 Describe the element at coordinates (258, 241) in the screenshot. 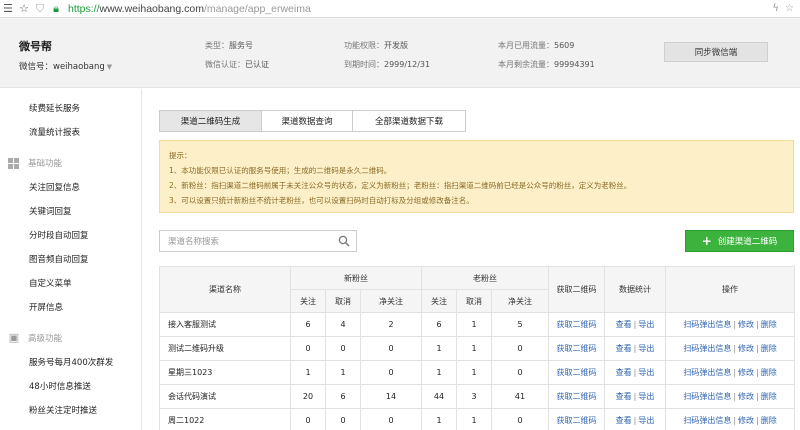

I see `channel-search-input: 渠道名称搜索` at that location.